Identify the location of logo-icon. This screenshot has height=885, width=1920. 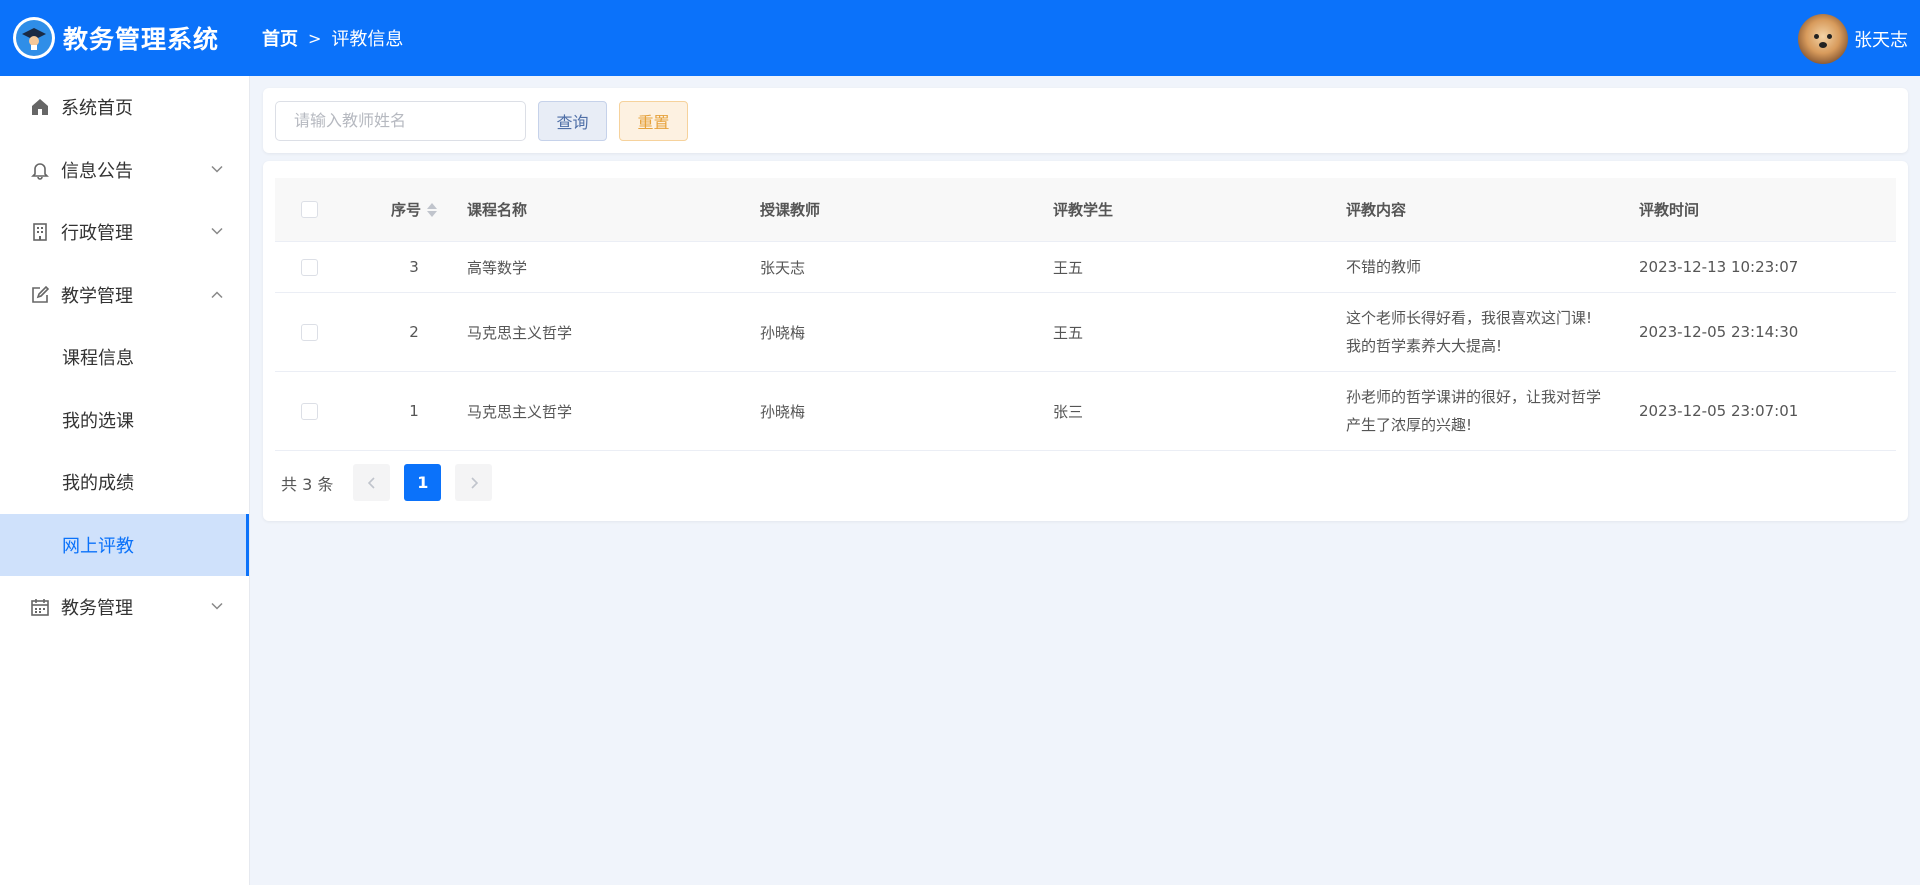
(34, 38).